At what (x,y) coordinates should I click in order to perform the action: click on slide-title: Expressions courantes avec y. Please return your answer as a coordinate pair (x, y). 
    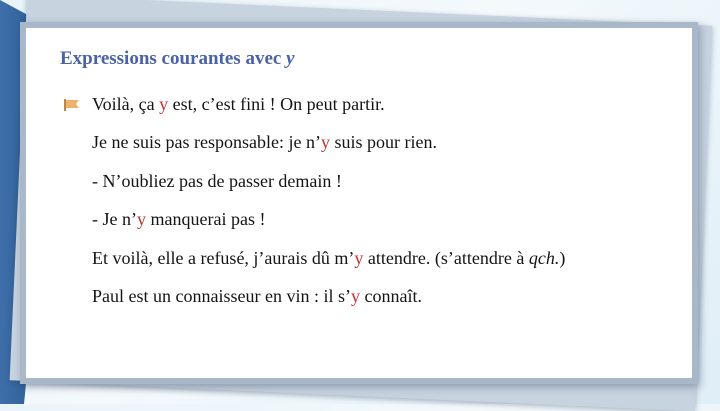
    Looking at the image, I should click on (177, 59).